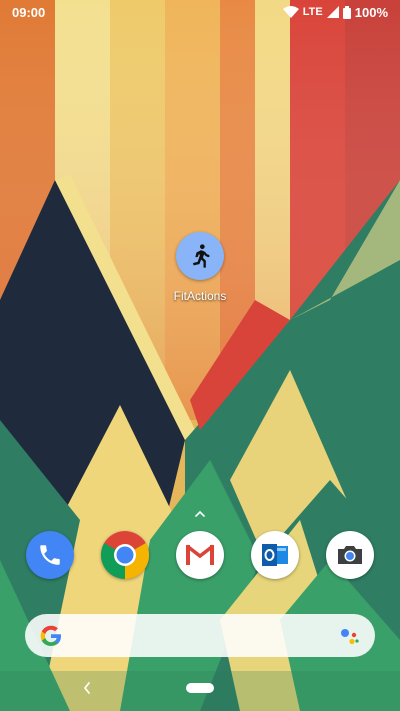  What do you see at coordinates (200, 688) in the screenshot?
I see `home-pill-icon` at bounding box center [200, 688].